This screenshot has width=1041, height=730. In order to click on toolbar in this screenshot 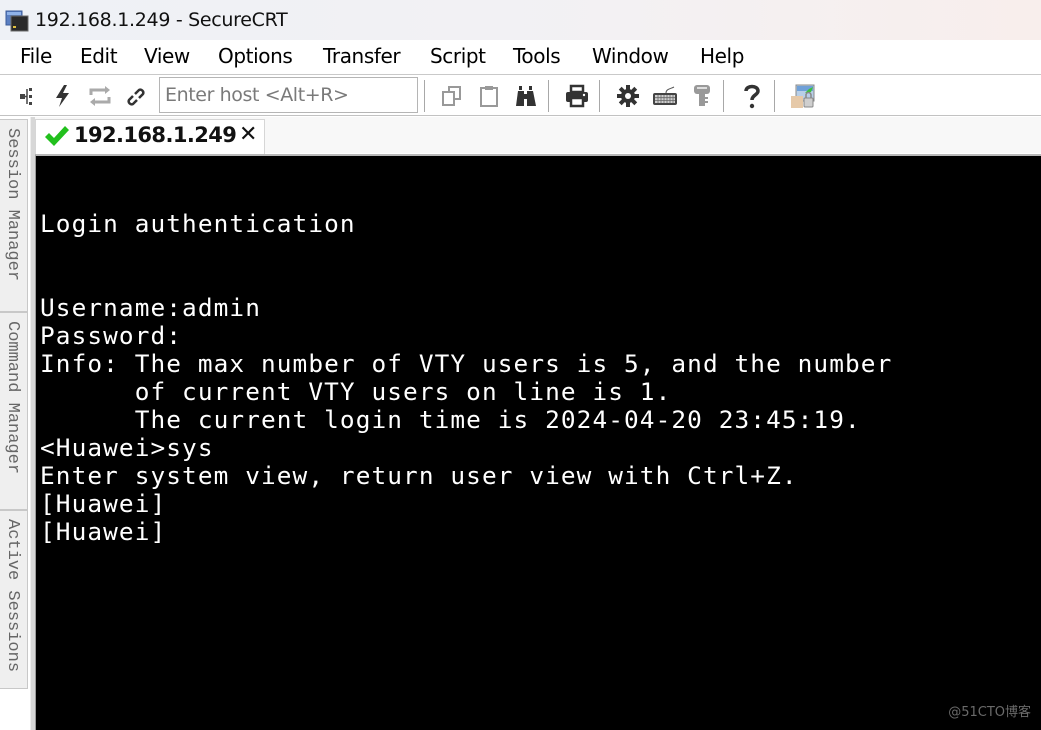, I will do `click(520, 96)`.